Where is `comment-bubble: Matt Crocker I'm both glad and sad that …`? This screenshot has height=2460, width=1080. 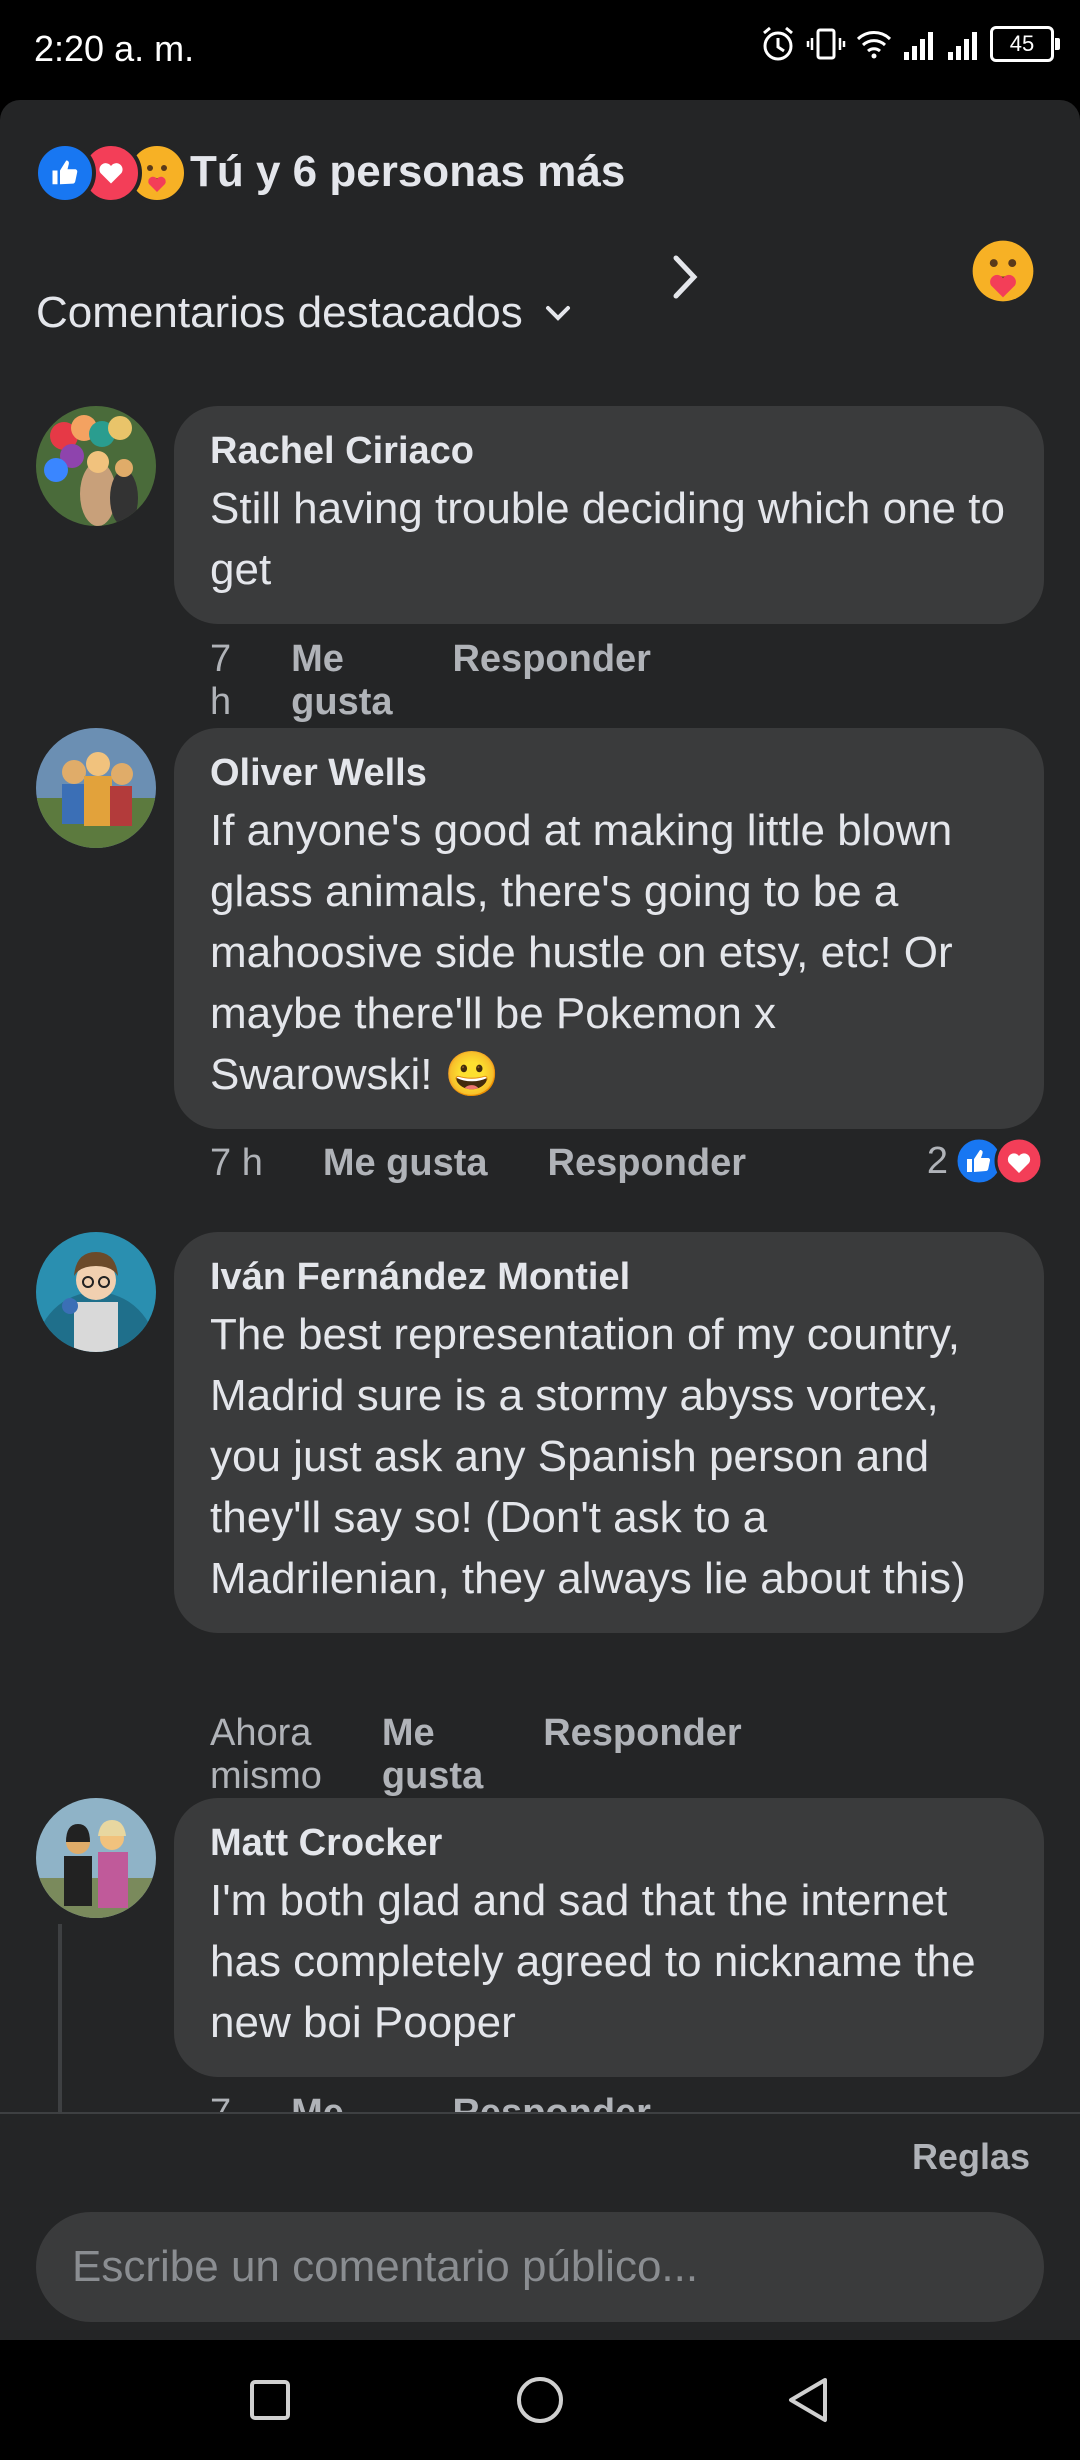
comment-bubble: Matt Crocker I'm both glad and sad that … is located at coordinates (609, 1937).